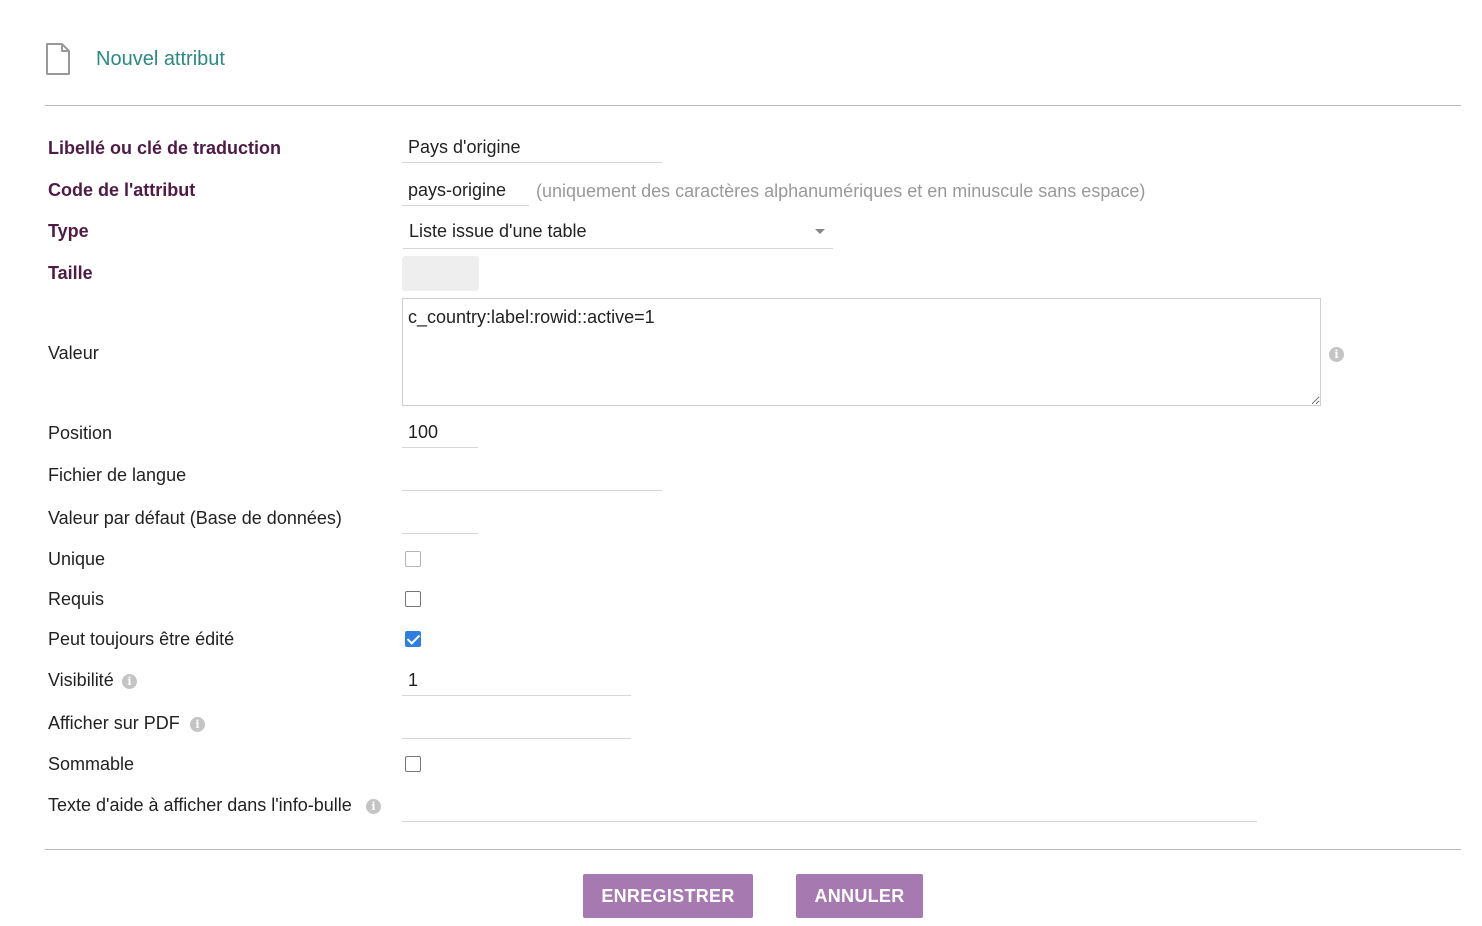 Image resolution: width=1482 pixels, height=926 pixels. What do you see at coordinates (861, 352) in the screenshot?
I see `valeur-textarea: c_country:label:rowid::active=1` at bounding box center [861, 352].